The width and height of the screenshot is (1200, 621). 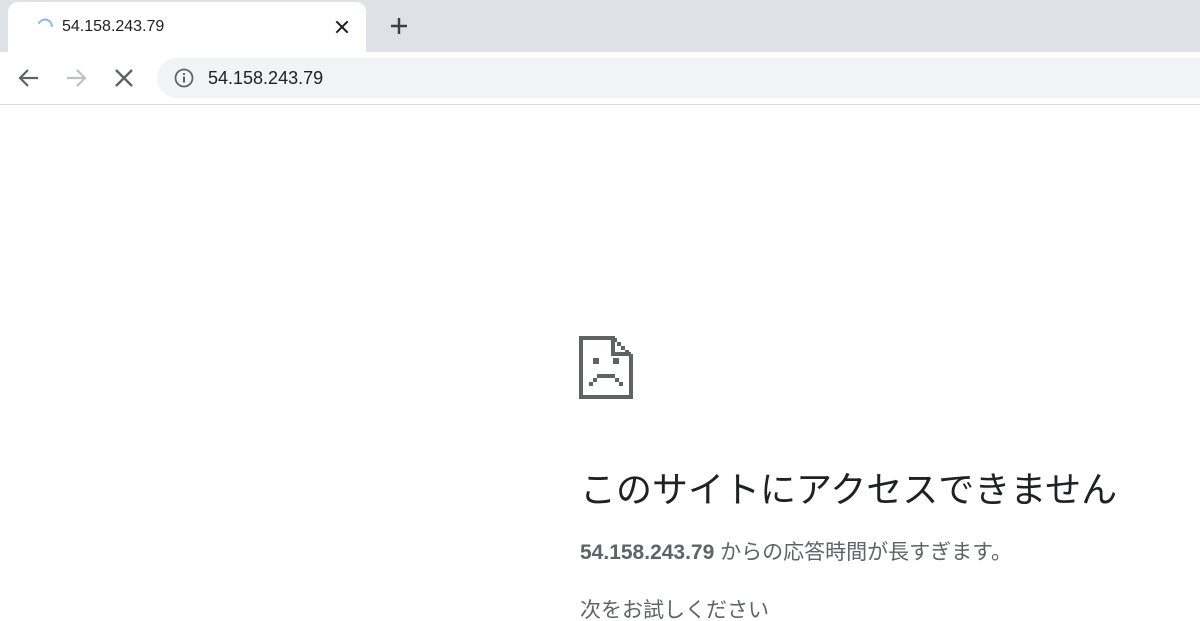 I want to click on toolbar: 54.158.243.79, so click(x=600, y=78).